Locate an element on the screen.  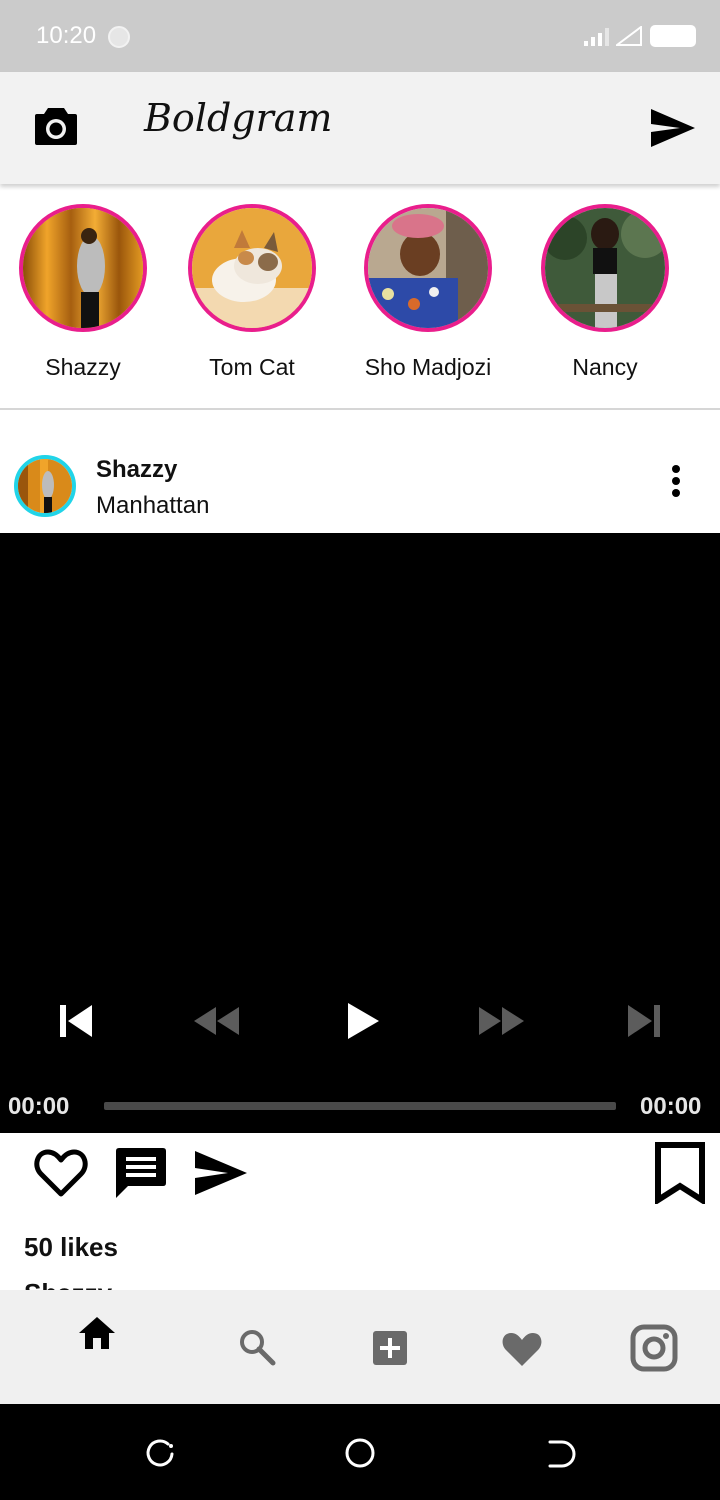
heart-icon is located at coordinates (522, 1349).